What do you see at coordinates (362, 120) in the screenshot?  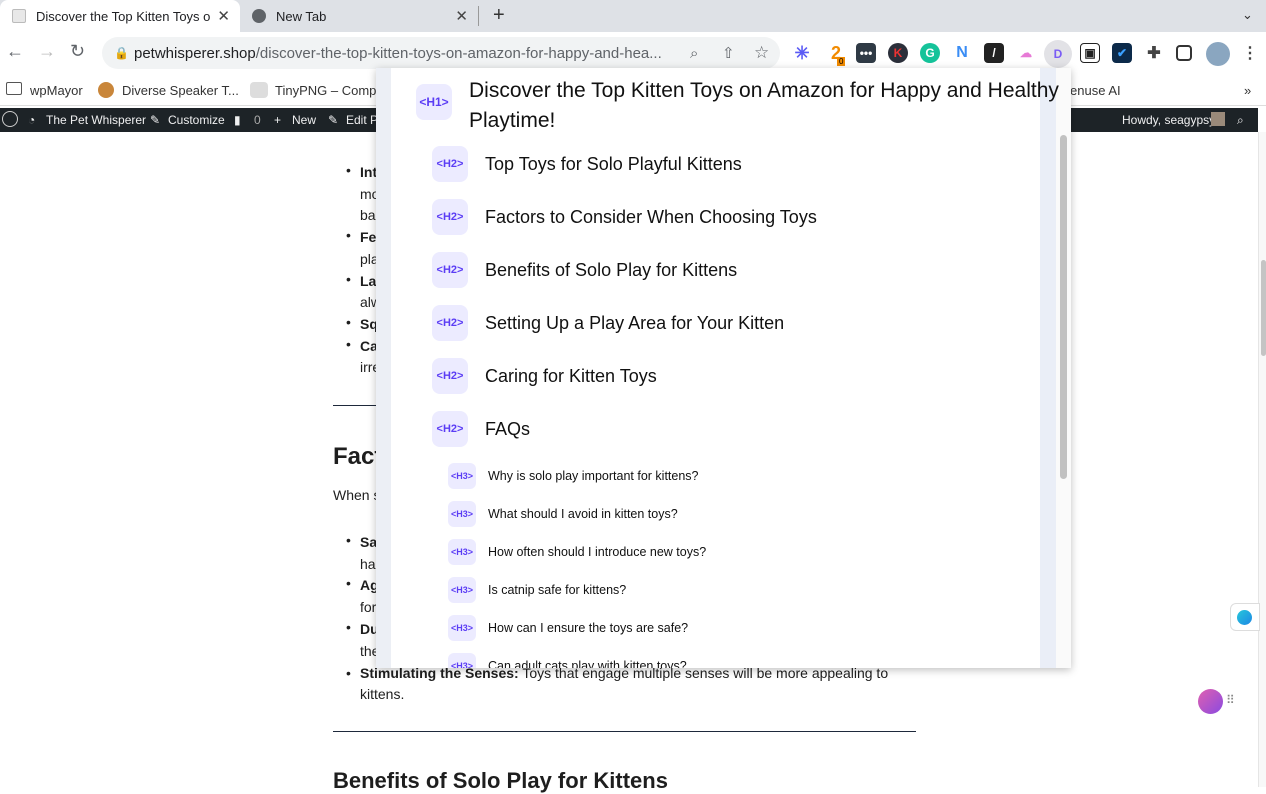 I see `wp-edit-post: Edit P` at bounding box center [362, 120].